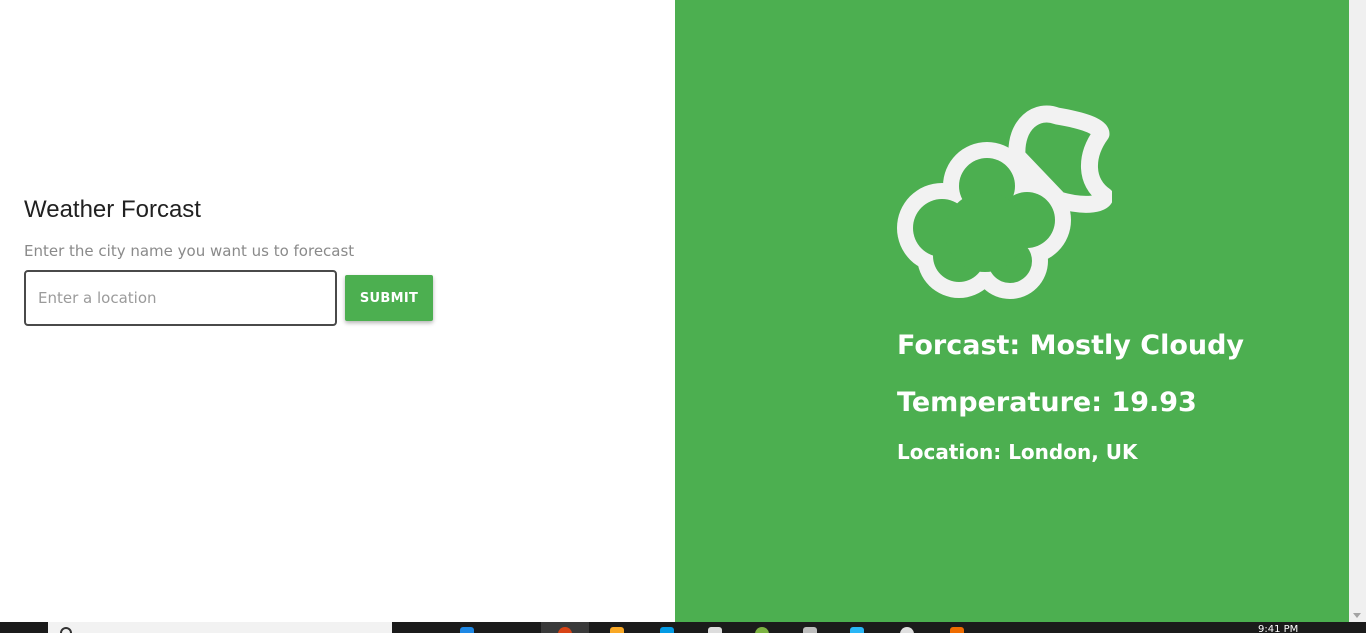 The height and width of the screenshot is (633, 1366). I want to click on partly-cloudy-night-icon, so click(1004, 202).